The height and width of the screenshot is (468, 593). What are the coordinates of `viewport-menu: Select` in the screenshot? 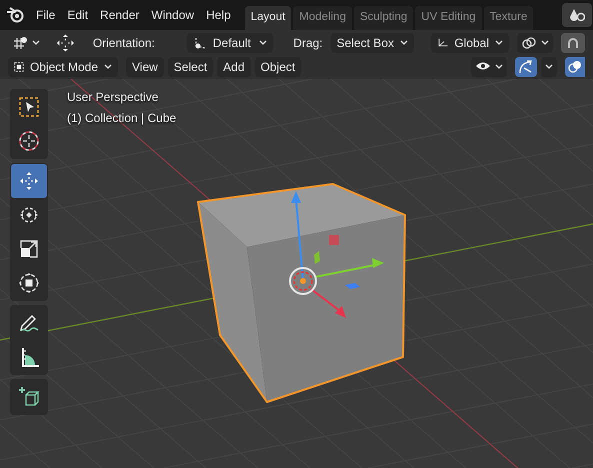 It's located at (191, 66).